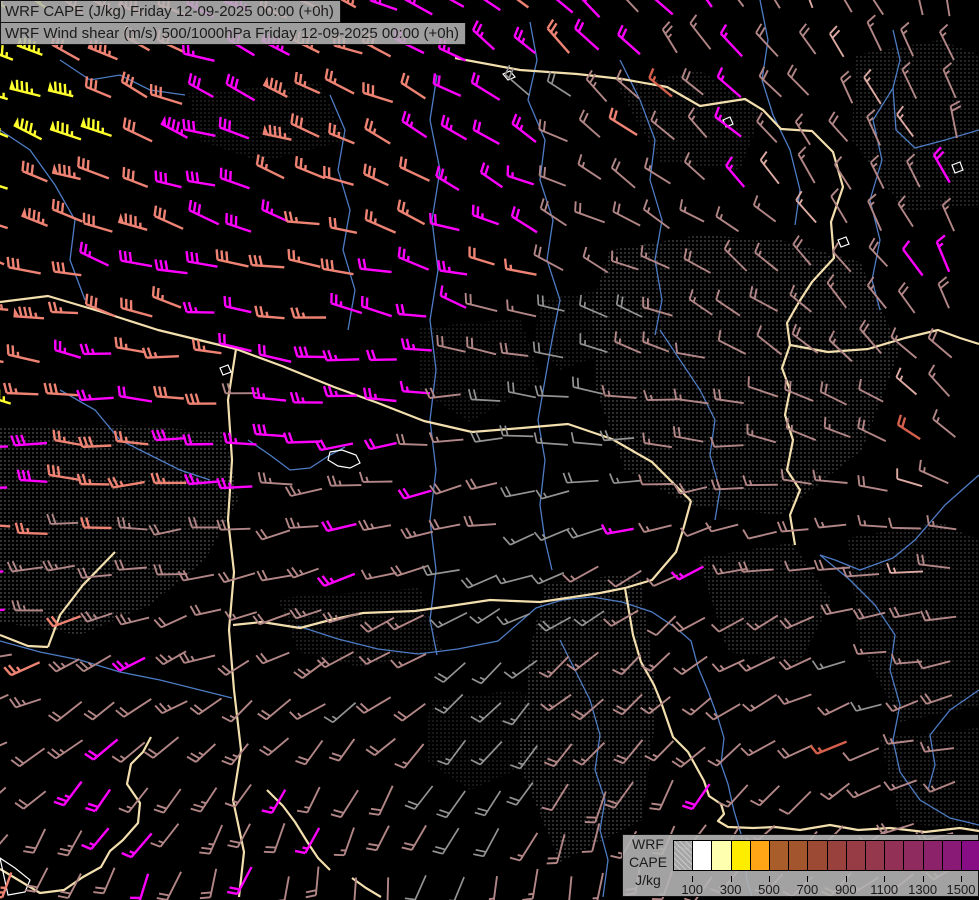 The width and height of the screenshot is (979, 900). I want to click on legend-label-line: J/kg, so click(648, 880).